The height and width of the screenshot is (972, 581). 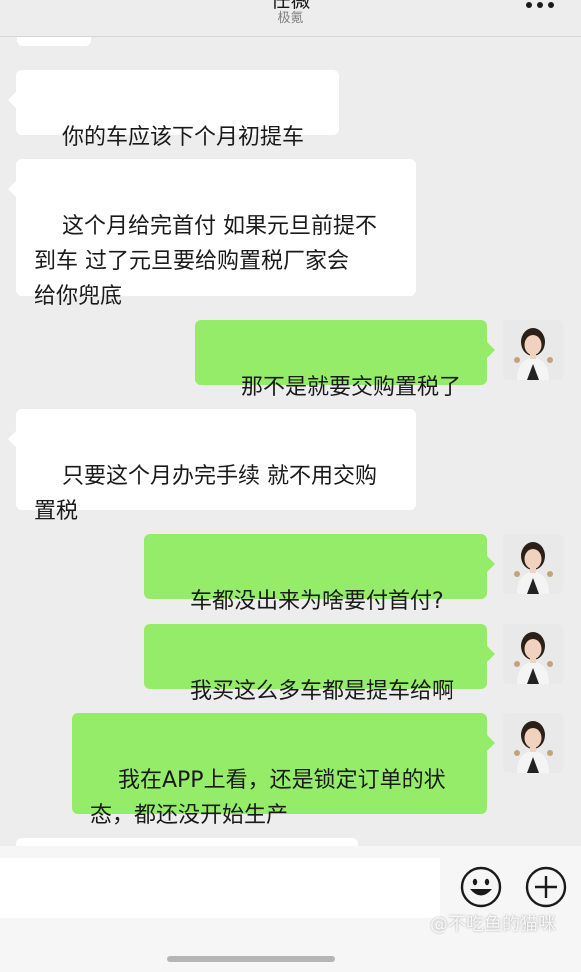 What do you see at coordinates (173, 110) in the screenshot?
I see `message-bubble-incoming: 你的车应该下个月初提车` at bounding box center [173, 110].